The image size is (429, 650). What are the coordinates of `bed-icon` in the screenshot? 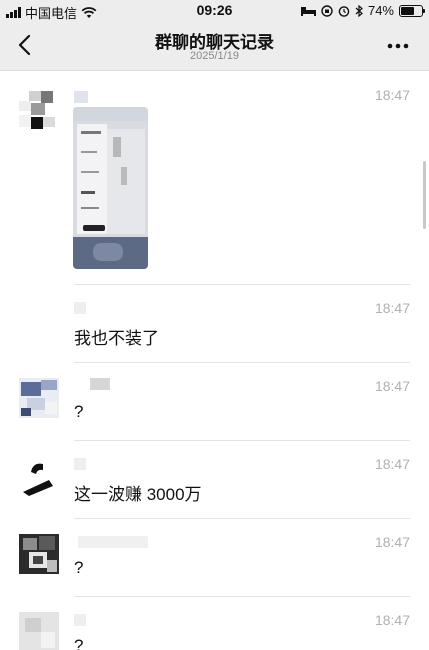 It's located at (308, 11).